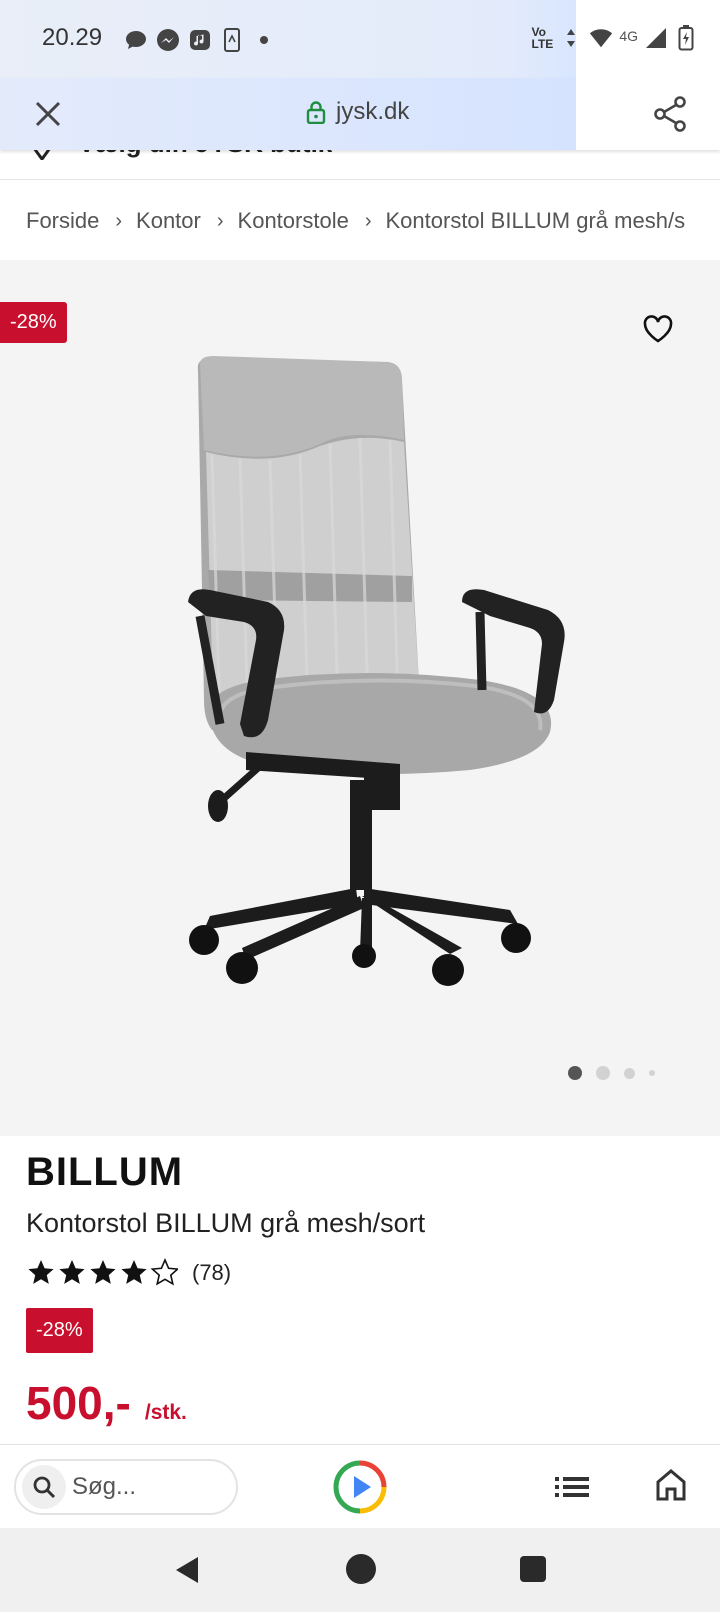 The image size is (720, 1612). Describe the element at coordinates (542, 44) in the screenshot. I see `volte-bottom: LTE` at that location.